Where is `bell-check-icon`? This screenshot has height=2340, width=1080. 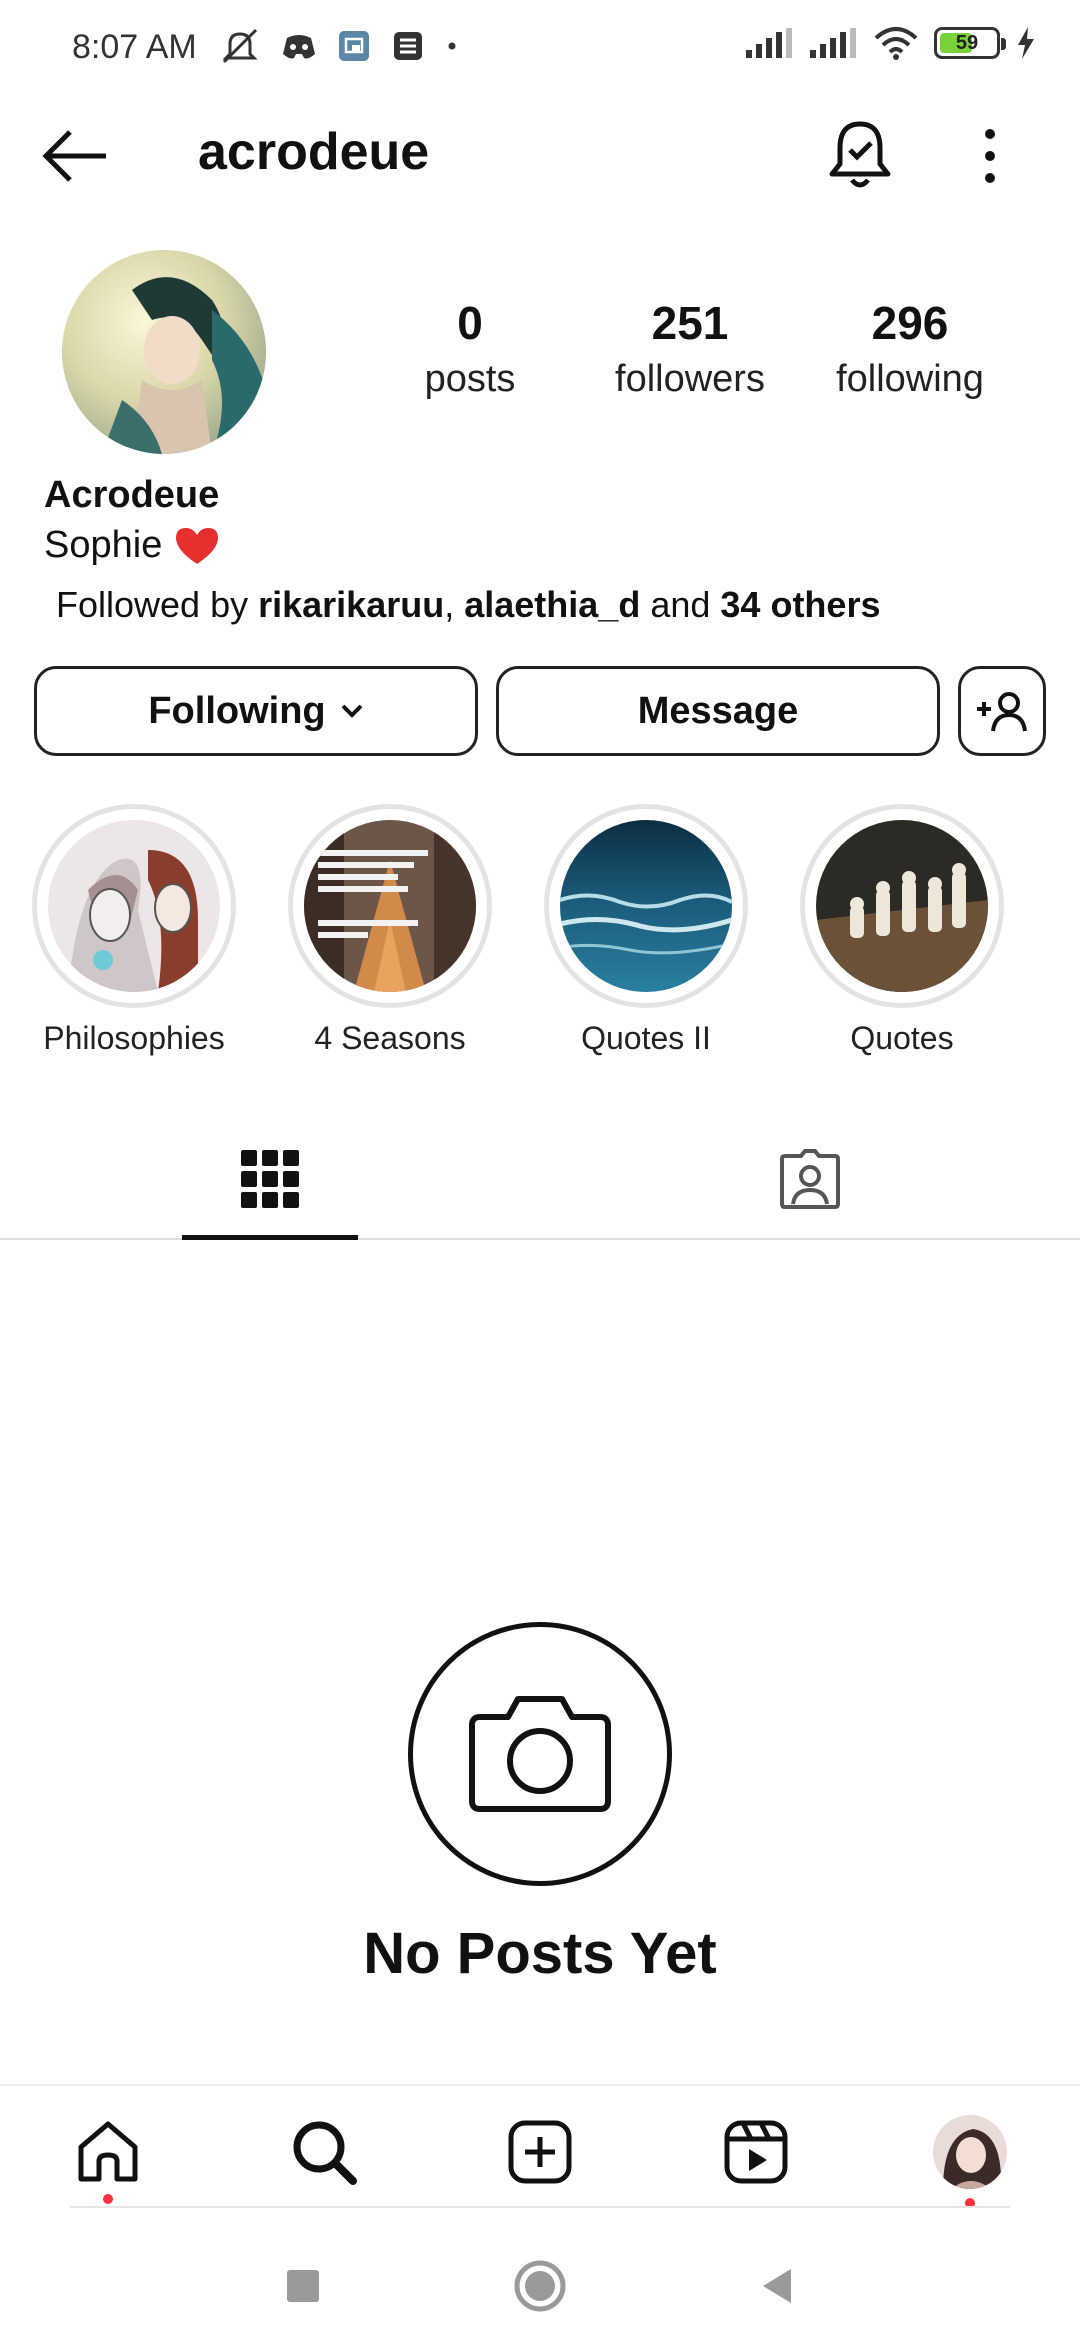 bell-check-icon is located at coordinates (860, 154).